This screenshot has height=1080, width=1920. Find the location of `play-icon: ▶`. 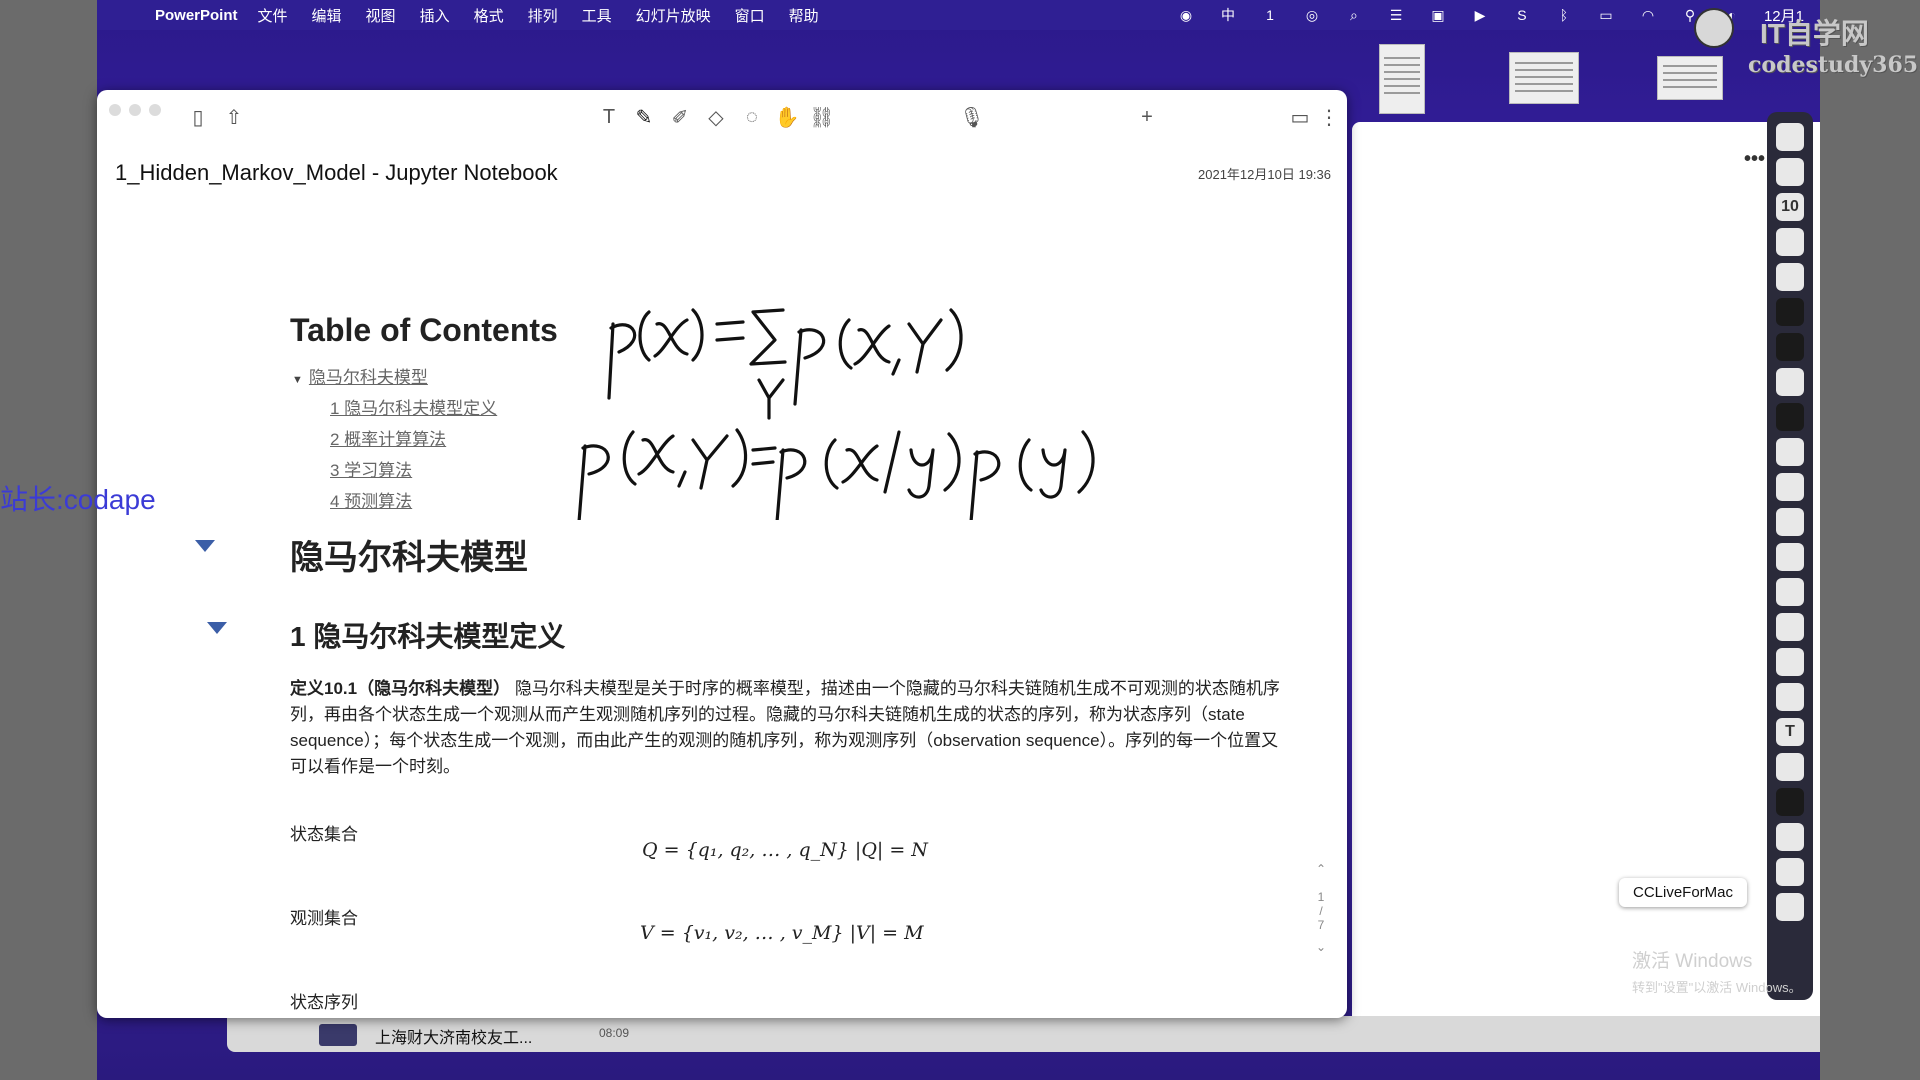

play-icon: ▶ is located at coordinates (1480, 15).